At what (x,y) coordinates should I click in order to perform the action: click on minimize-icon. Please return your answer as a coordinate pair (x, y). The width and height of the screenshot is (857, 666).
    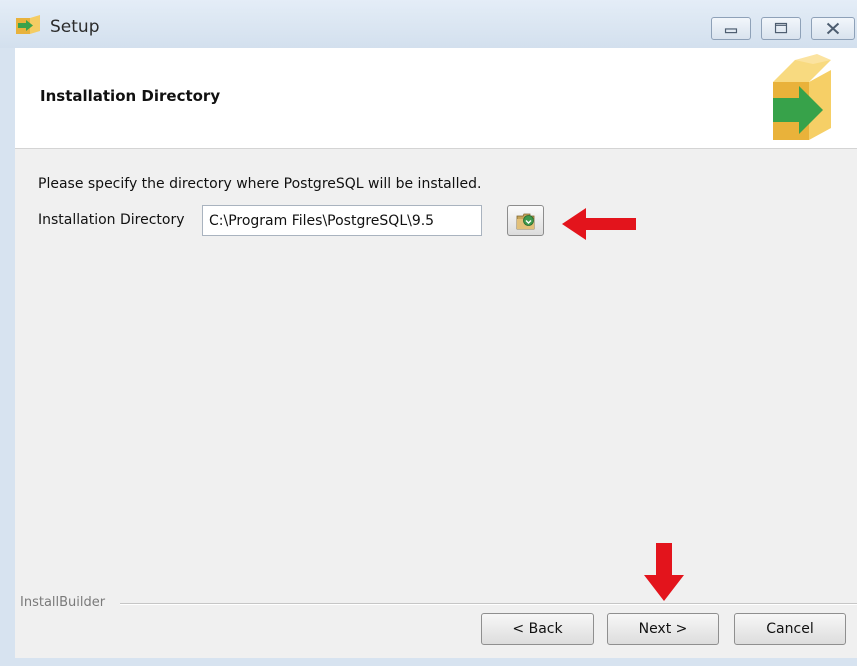
    Looking at the image, I should click on (731, 31).